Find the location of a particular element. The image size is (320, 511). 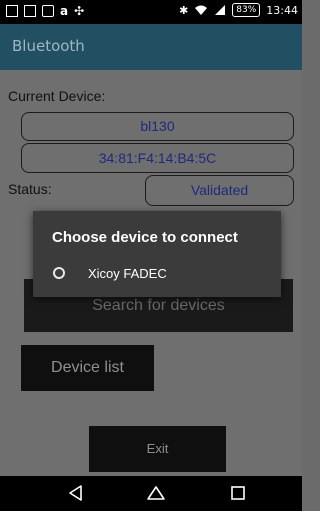

device-option-xicoy-fadec: Xicoy FADEC is located at coordinates (110, 273).